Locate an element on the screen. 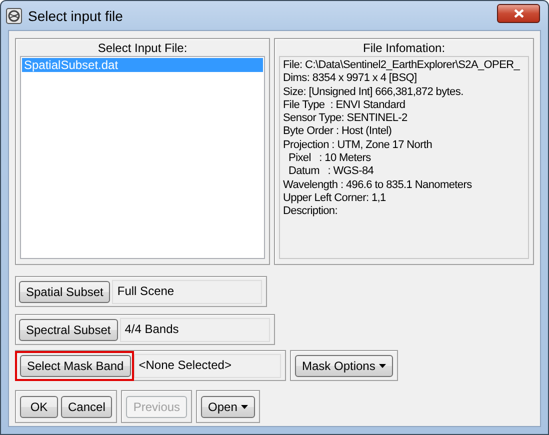 Image resolution: width=549 pixels, height=435 pixels. info-line: Dims: 8354 x 9971 x 4 [BSQ] is located at coordinates (350, 79).